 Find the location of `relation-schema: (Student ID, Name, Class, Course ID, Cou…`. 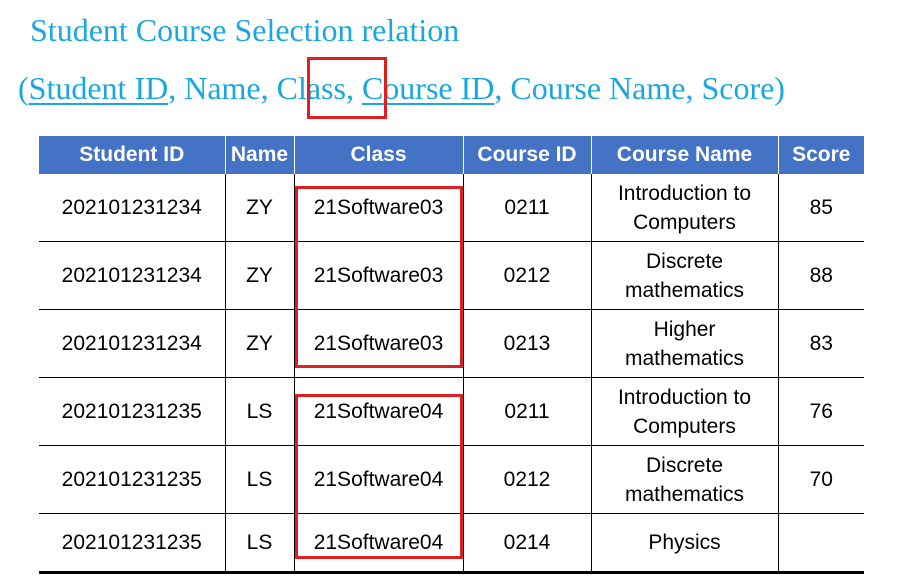

relation-schema: (Student ID, Name, Class, Course ID, Cou… is located at coordinates (401, 88).